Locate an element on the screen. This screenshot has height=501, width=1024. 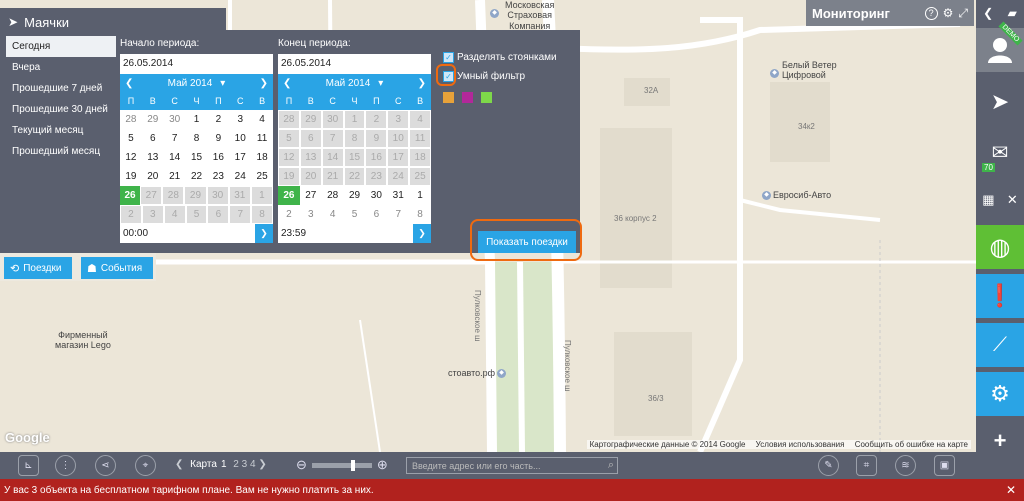
location-button: ❗ is located at coordinates (1000, 296).